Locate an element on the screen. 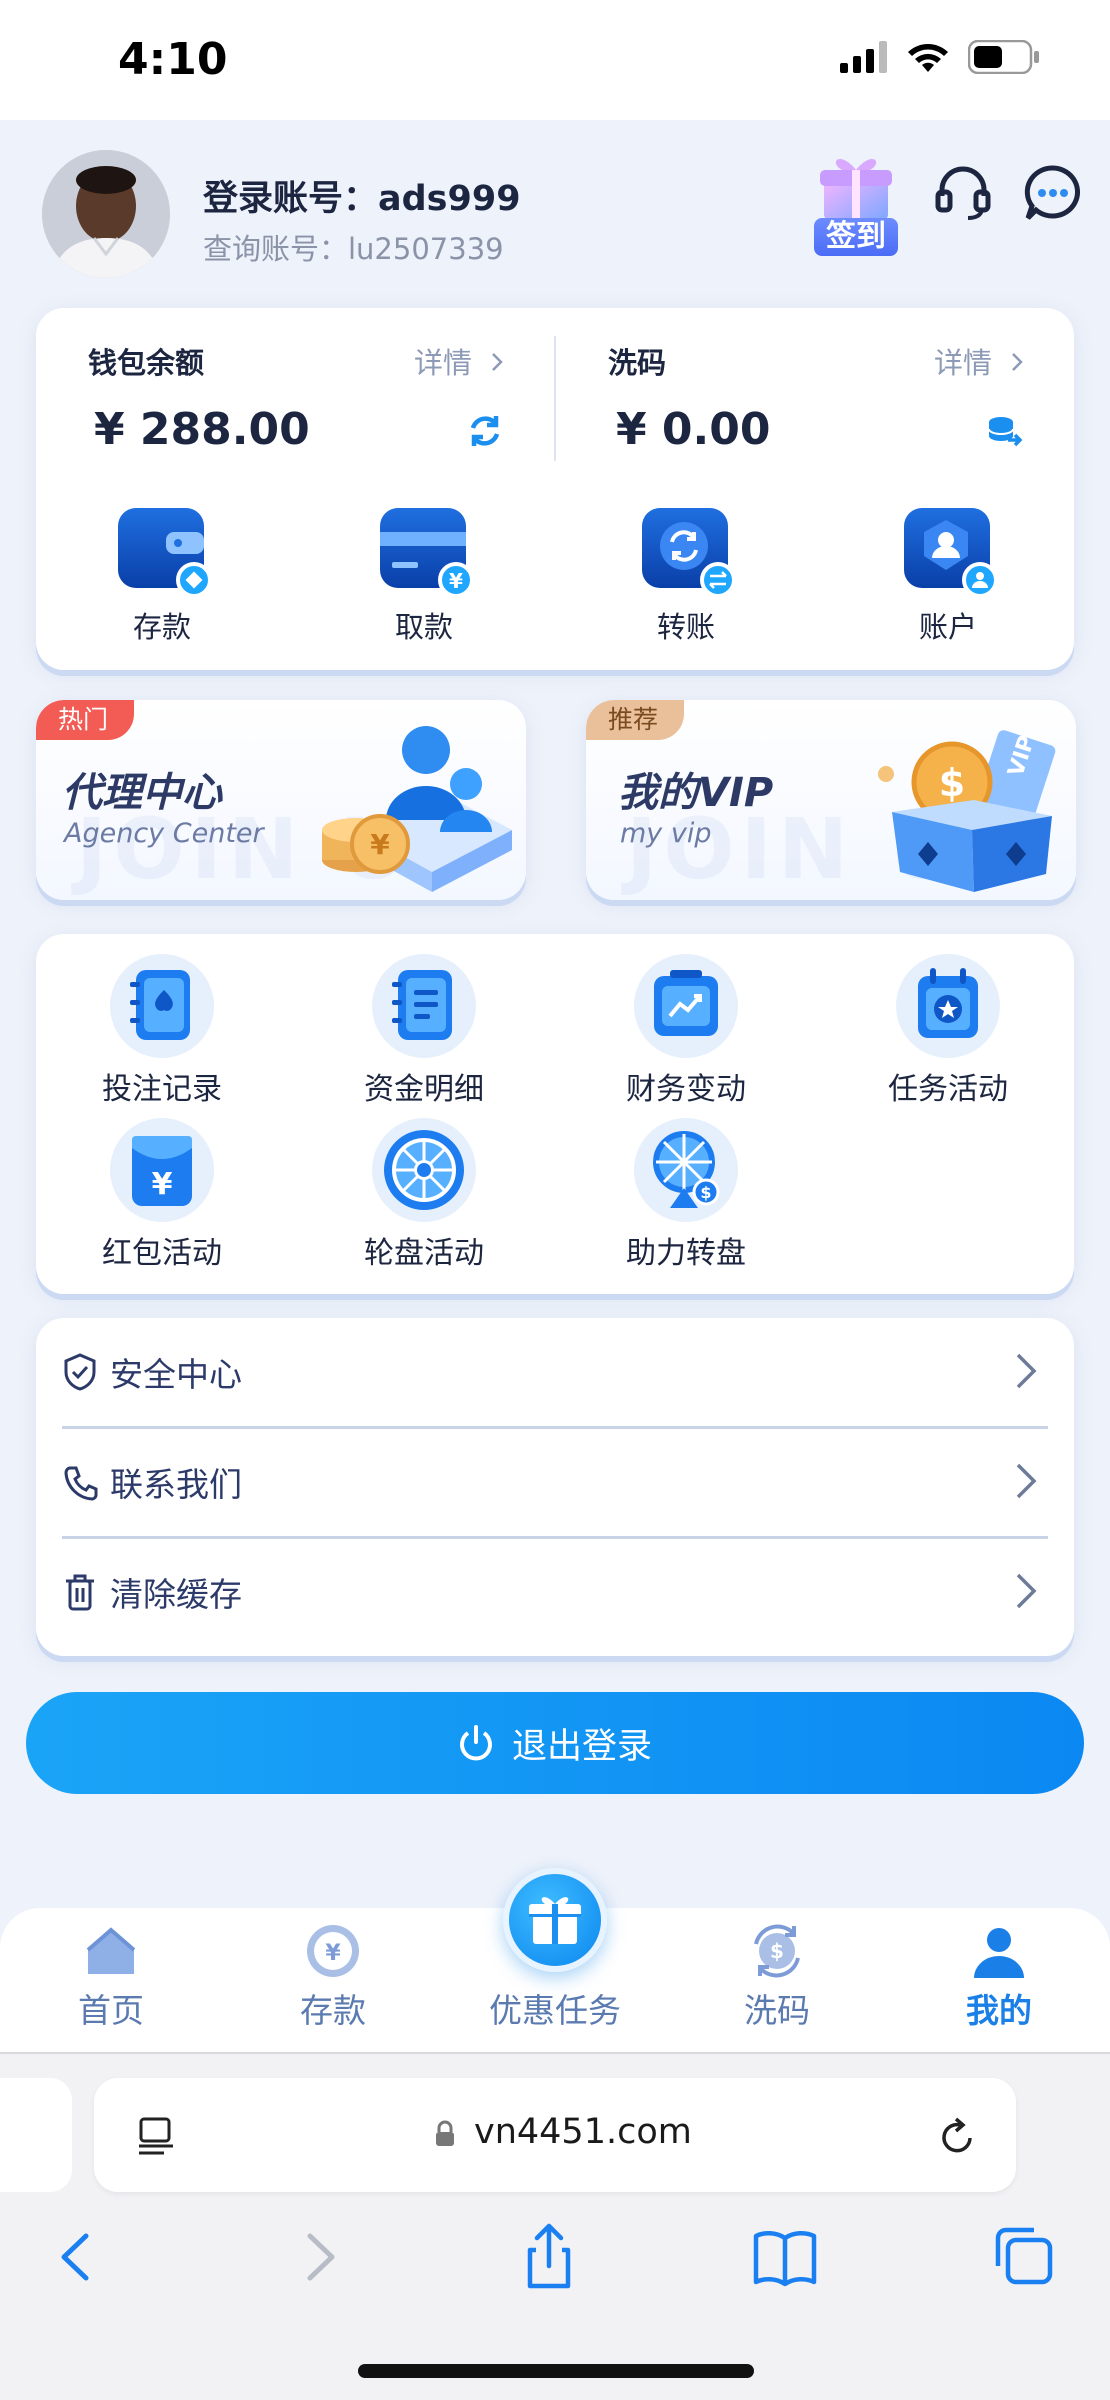 The height and width of the screenshot is (2400, 1110). task-activity-icon is located at coordinates (948, 1006).